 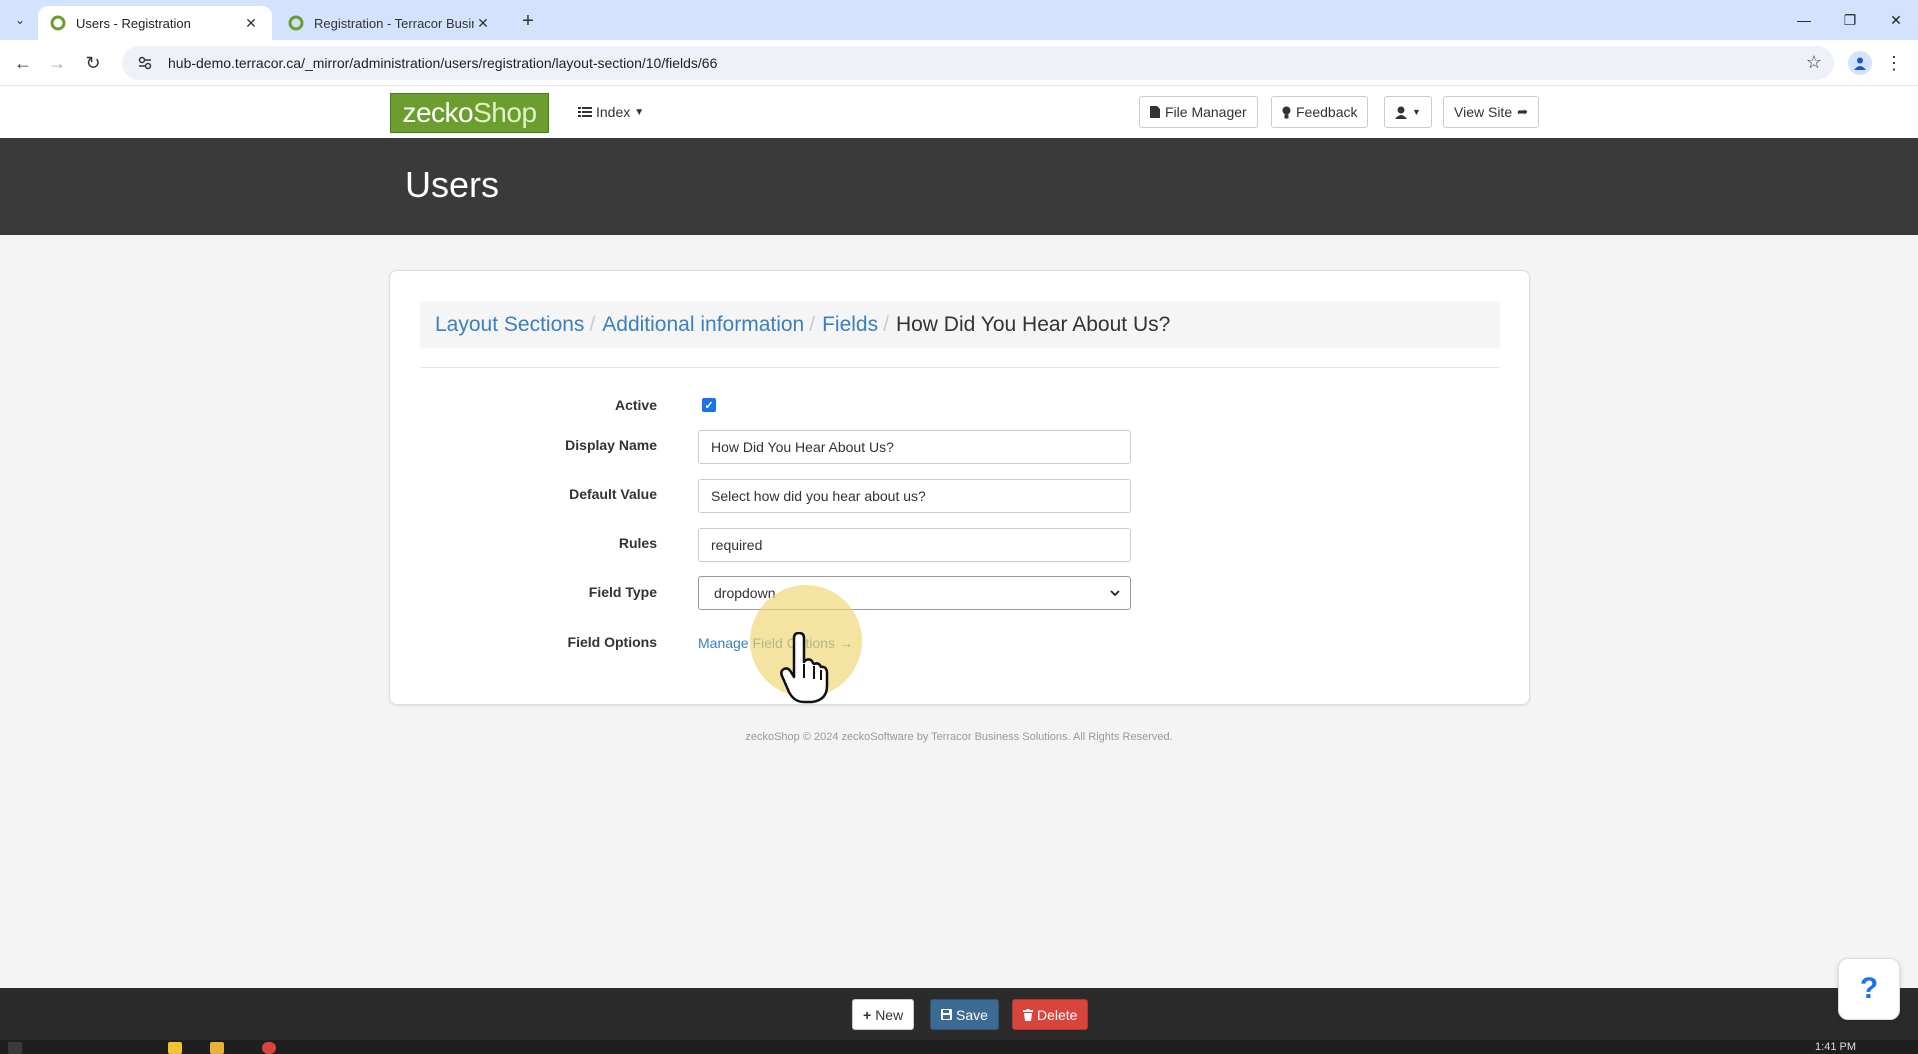 I want to click on index-dropdown: Index ▼, so click(x=611, y=112).